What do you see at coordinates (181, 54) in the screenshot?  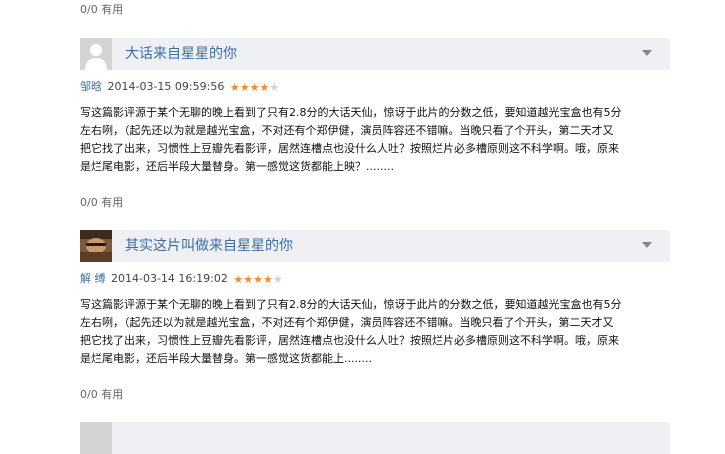 I see `review-title: 大话来自星星的你` at bounding box center [181, 54].